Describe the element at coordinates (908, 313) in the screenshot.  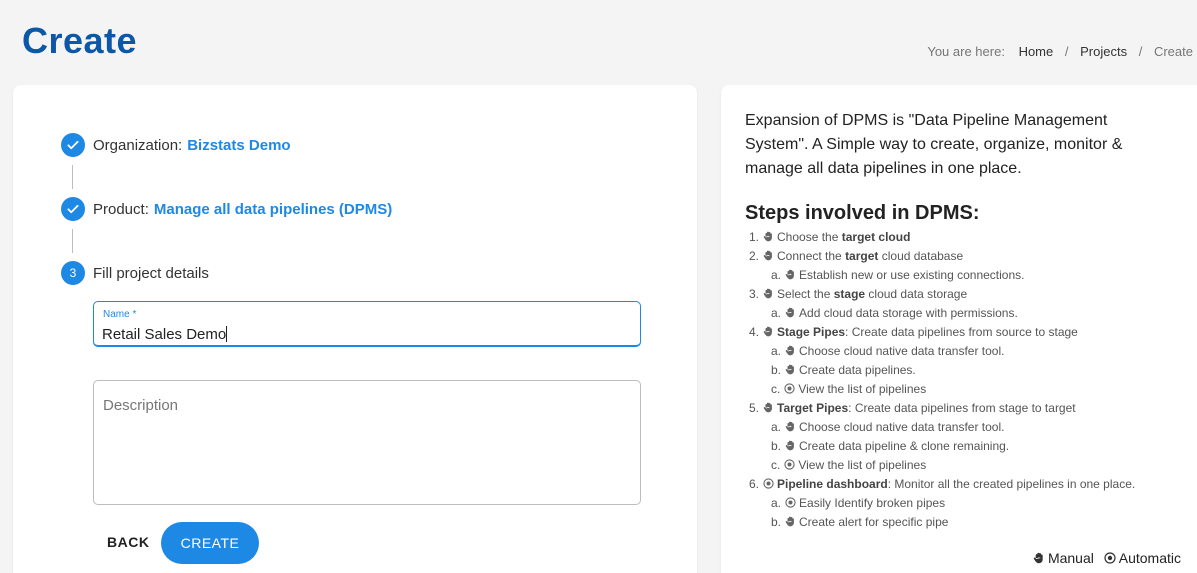
I see `list-text: Add cloud data storage with permissions.` at that location.